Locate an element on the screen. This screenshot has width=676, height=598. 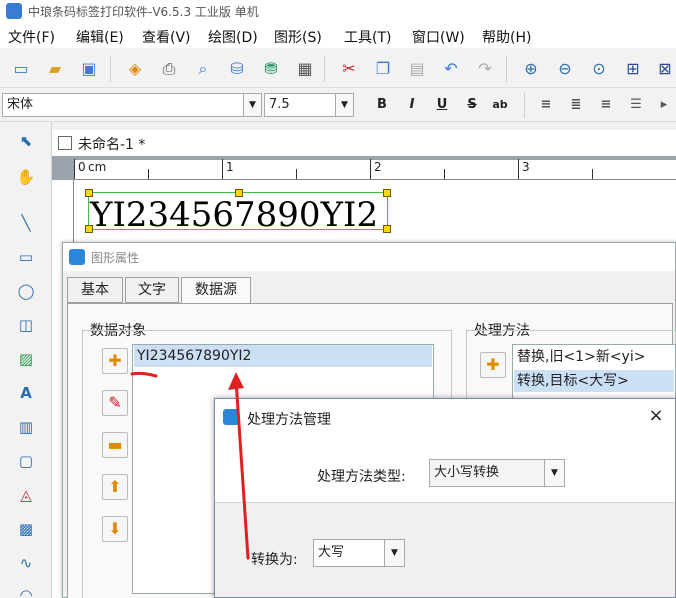
document-tab-label: 未命名-1 * is located at coordinates (112, 145).